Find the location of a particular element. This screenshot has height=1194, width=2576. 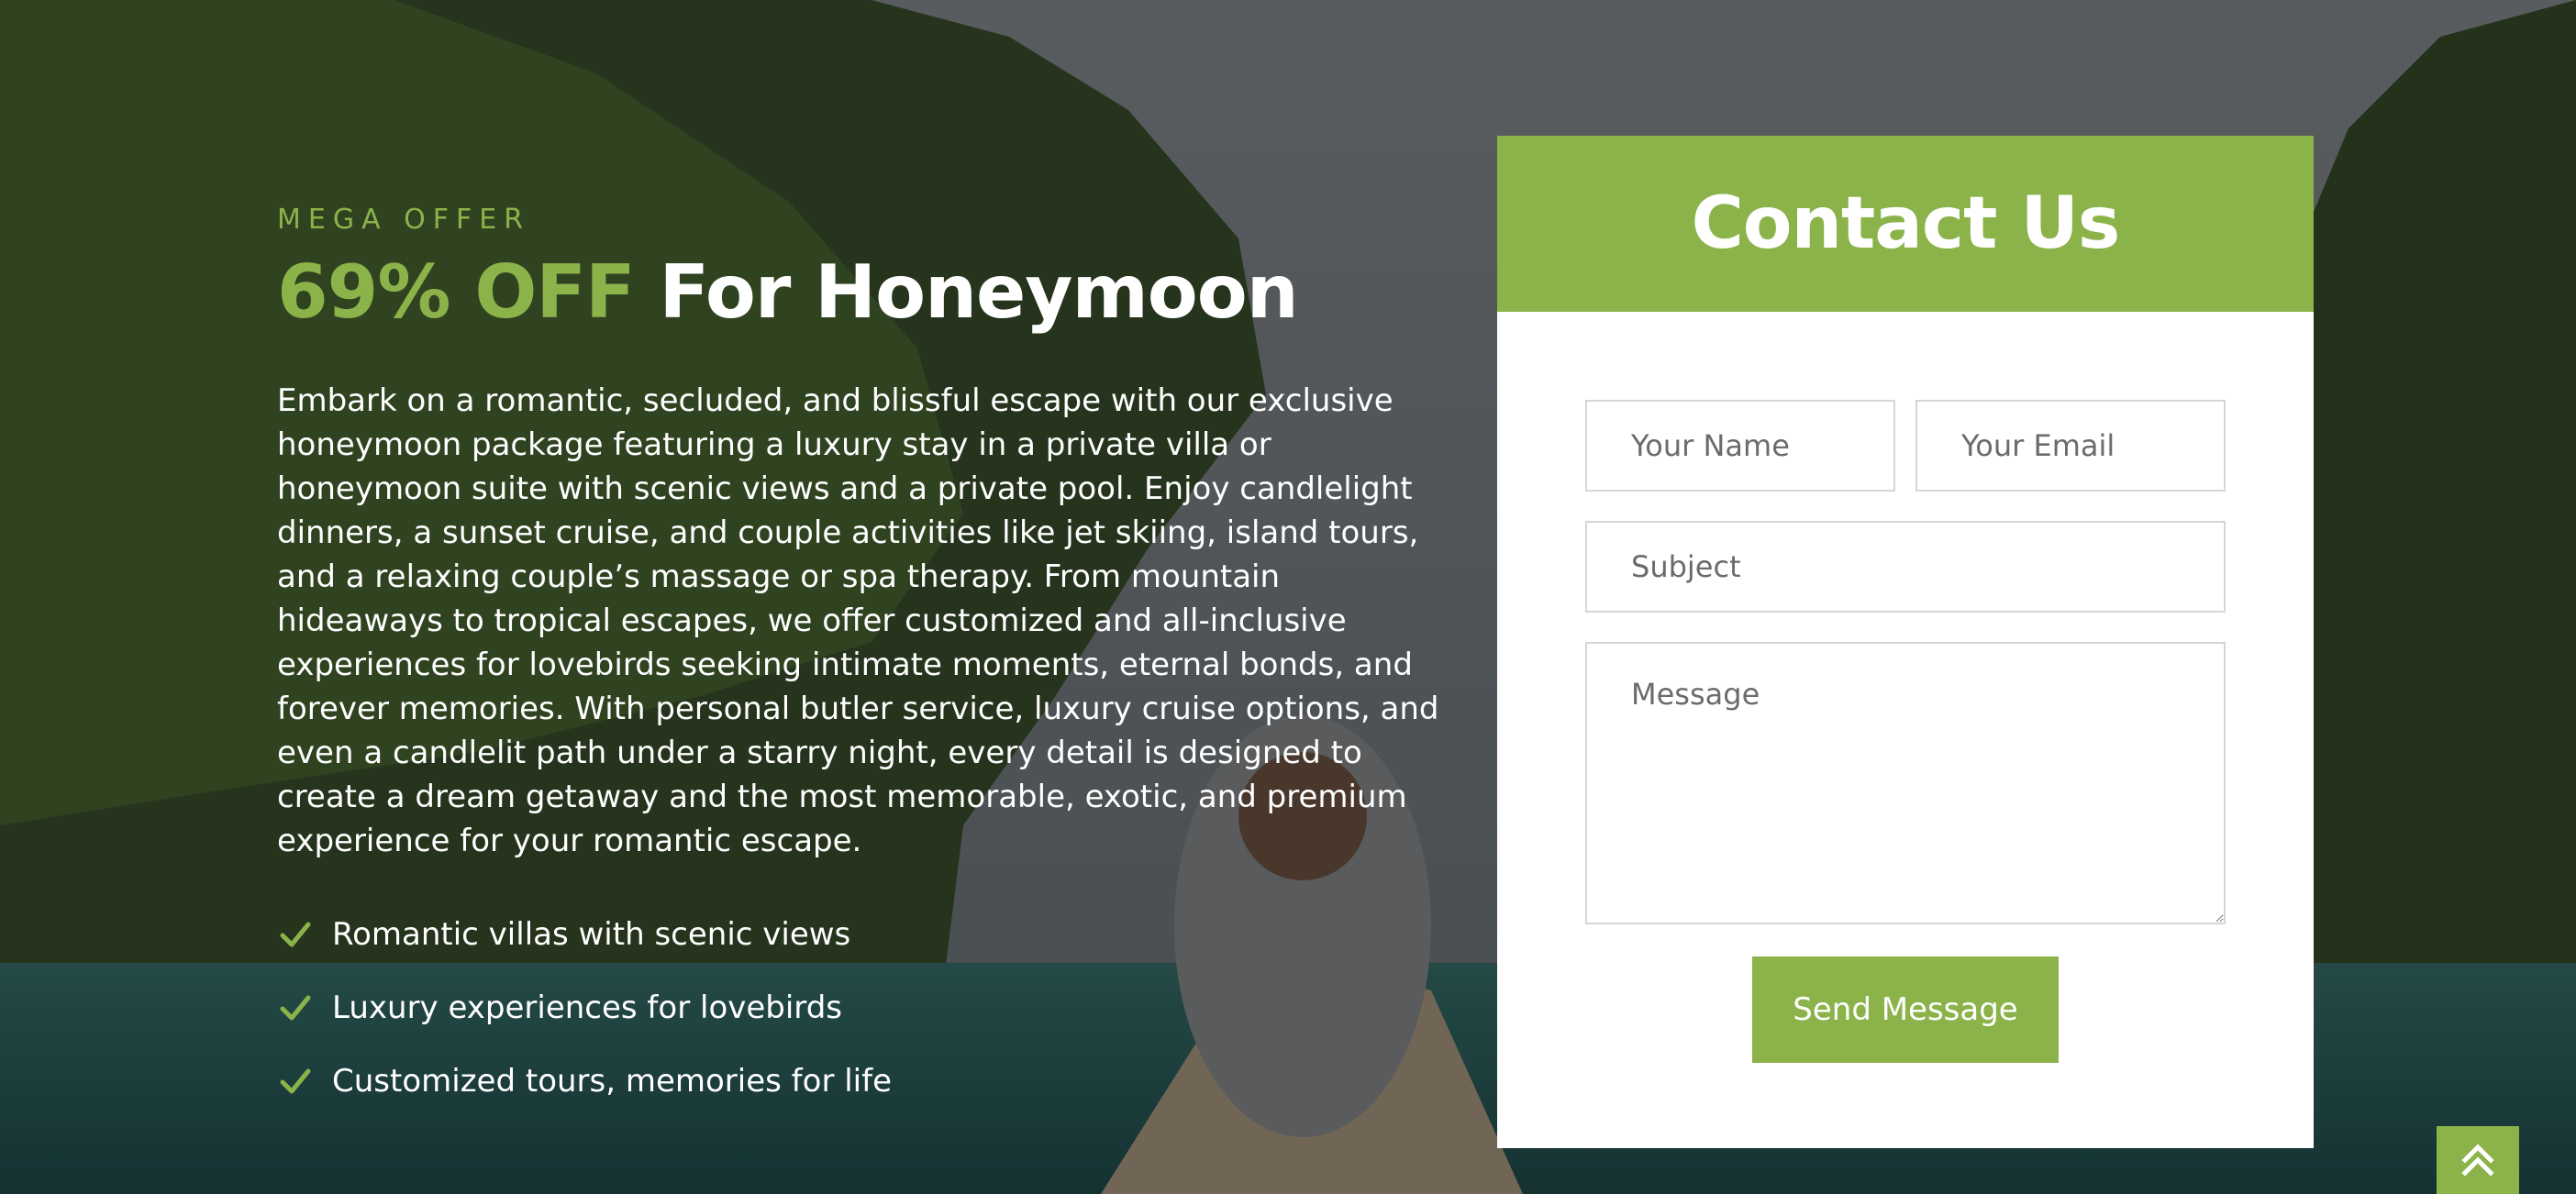

subject-input is located at coordinates (1905, 567).